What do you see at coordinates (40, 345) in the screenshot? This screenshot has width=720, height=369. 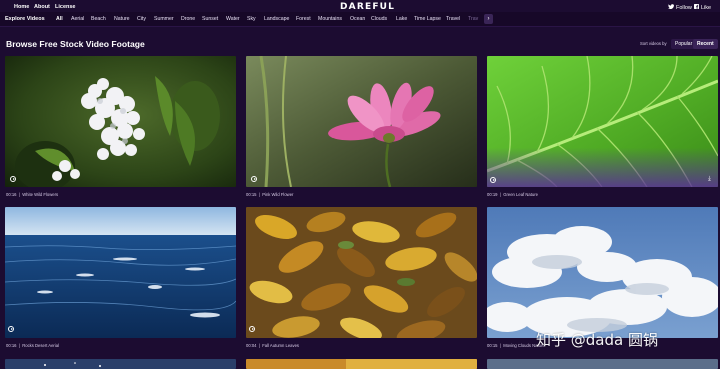 I see `video-title: Rocks Desert Aerial` at bounding box center [40, 345].